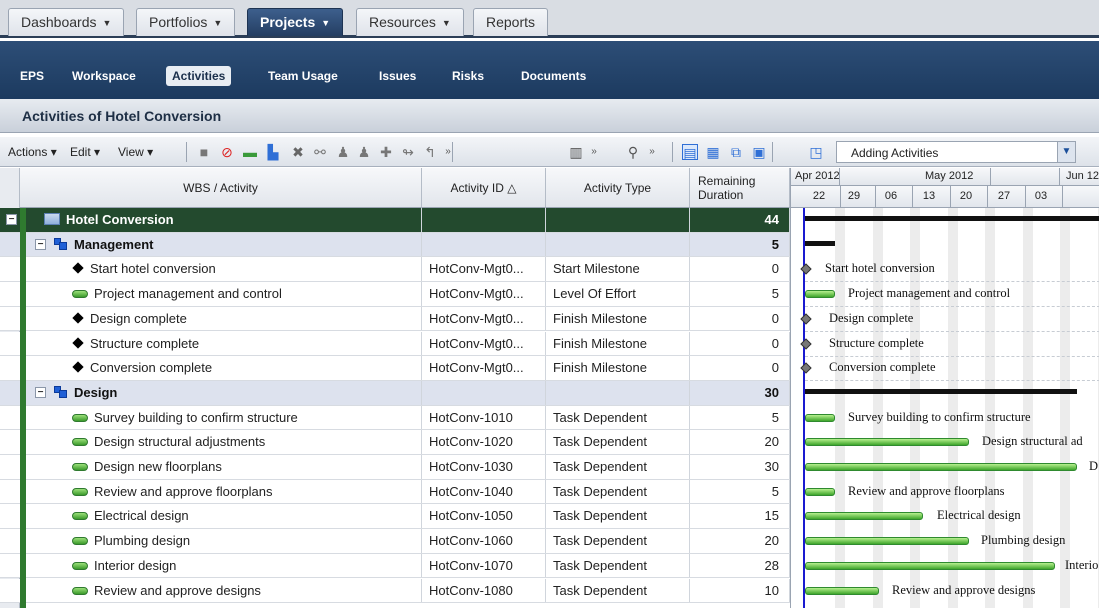 The image size is (1099, 608). Describe the element at coordinates (633, 152) in the screenshot. I see `filter-icon: ⚲` at that location.